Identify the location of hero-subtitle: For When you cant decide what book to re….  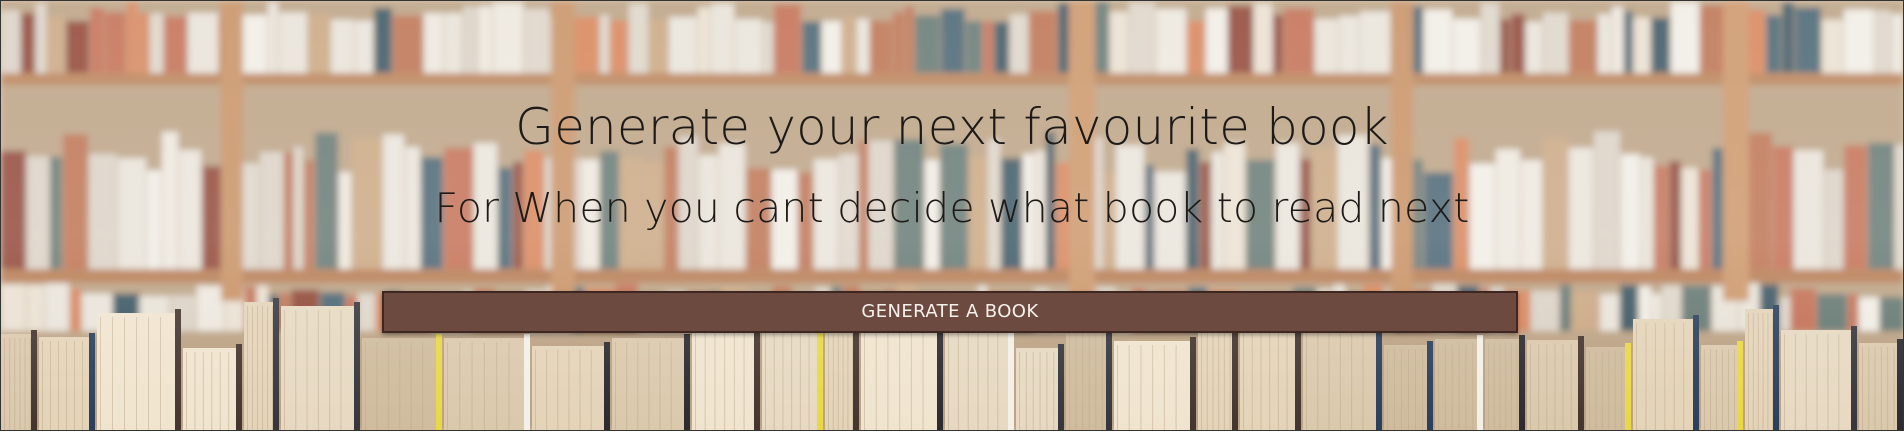
(952, 208).